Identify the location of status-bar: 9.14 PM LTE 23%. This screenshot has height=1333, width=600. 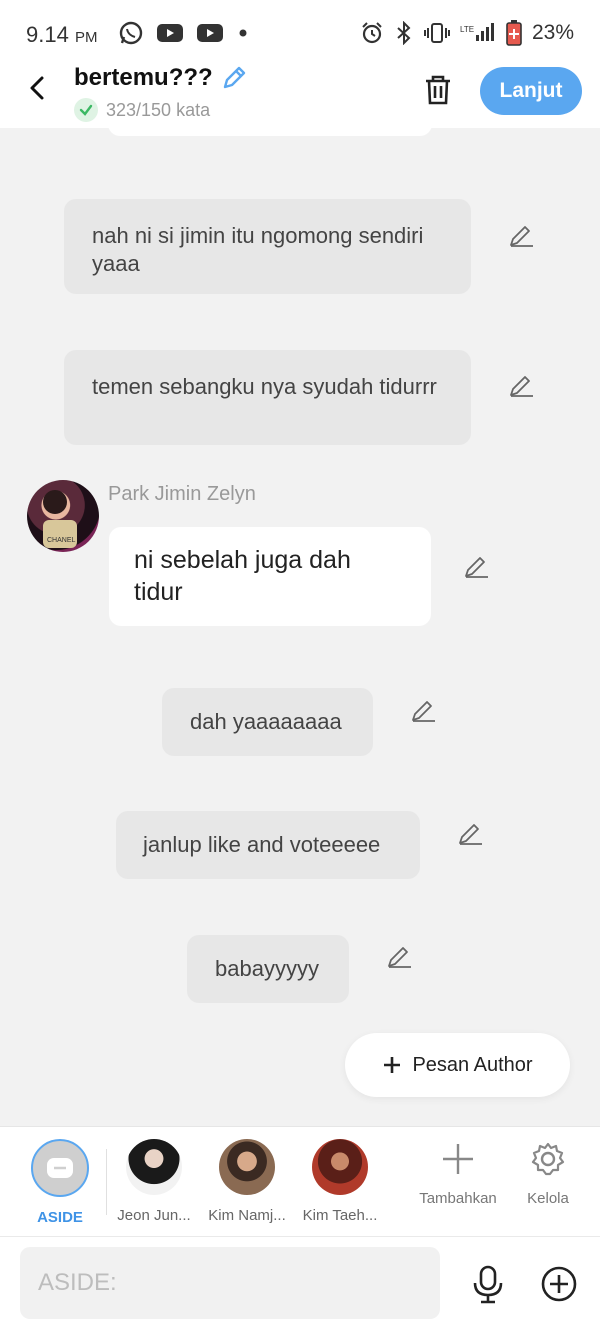
(300, 31).